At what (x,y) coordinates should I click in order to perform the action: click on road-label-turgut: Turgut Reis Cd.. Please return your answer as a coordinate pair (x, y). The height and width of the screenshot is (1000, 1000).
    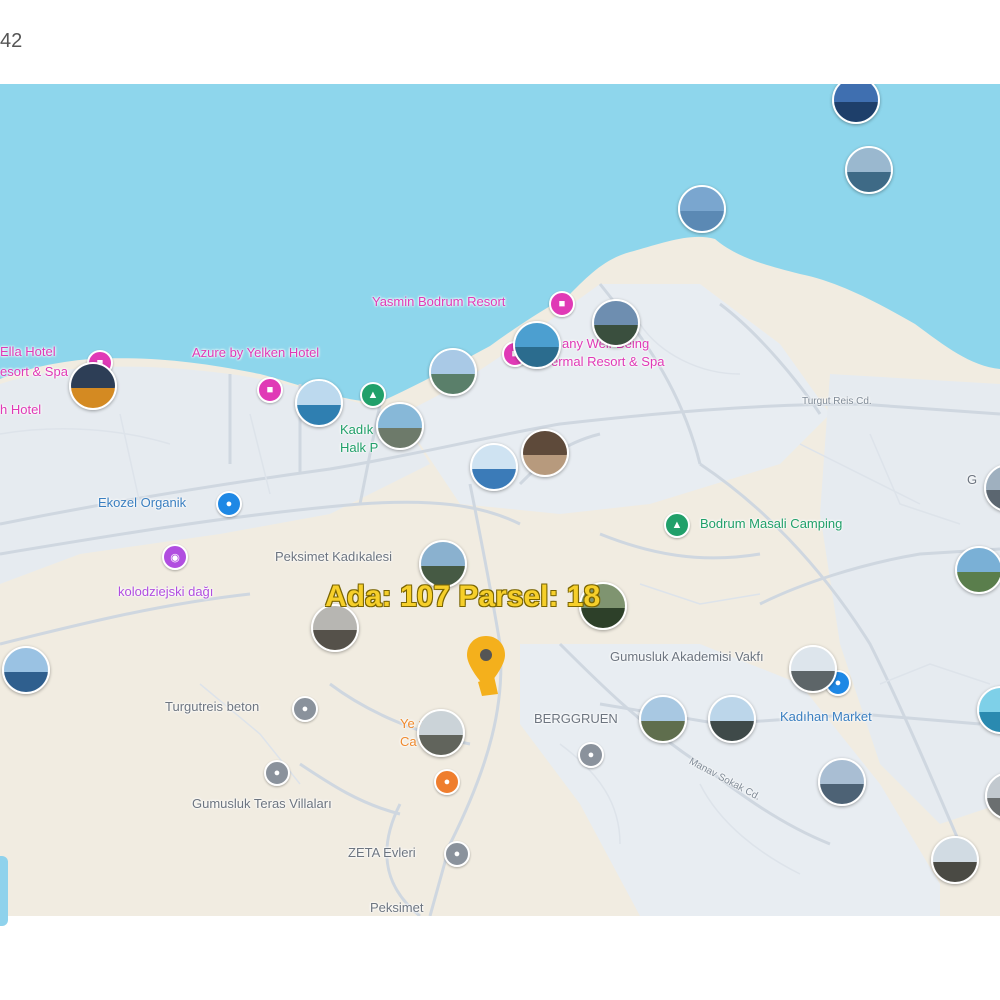
    Looking at the image, I should click on (837, 401).